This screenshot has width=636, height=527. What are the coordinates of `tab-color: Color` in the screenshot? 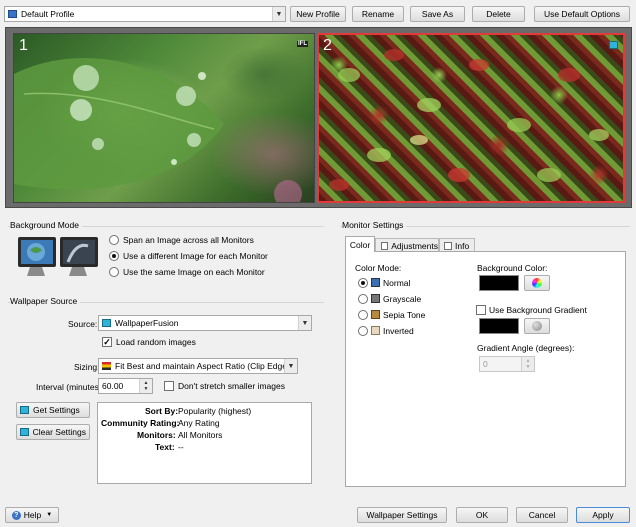 It's located at (360, 244).